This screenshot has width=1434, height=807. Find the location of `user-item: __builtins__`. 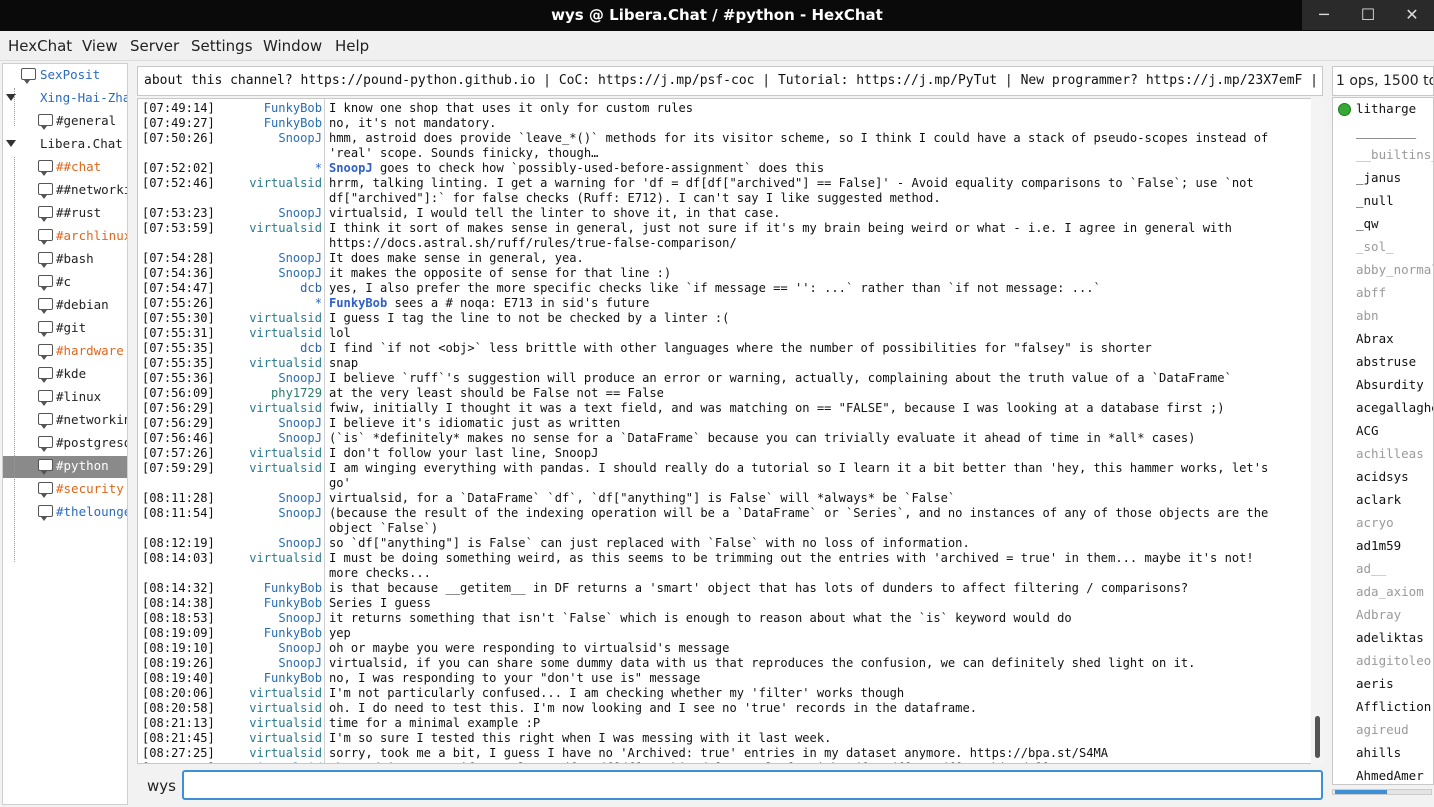

user-item: __builtins__ is located at coordinates (1394, 154).